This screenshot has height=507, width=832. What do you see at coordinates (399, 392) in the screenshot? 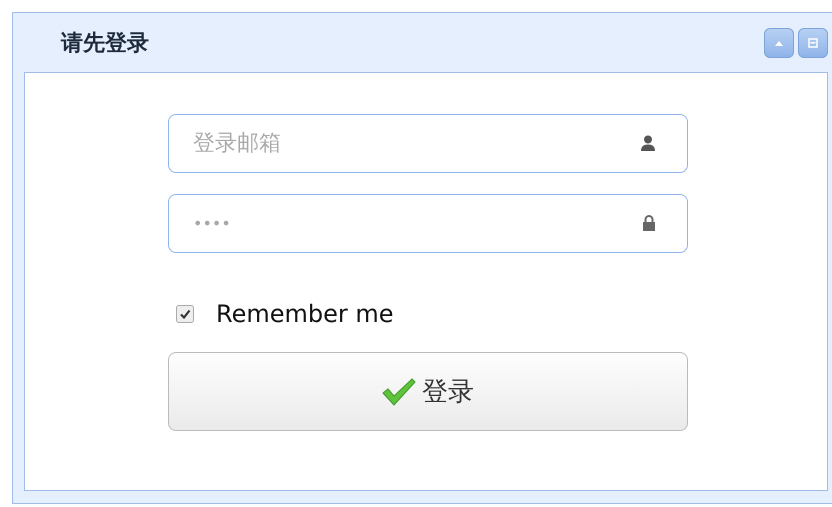
I see `check-icon` at bounding box center [399, 392].